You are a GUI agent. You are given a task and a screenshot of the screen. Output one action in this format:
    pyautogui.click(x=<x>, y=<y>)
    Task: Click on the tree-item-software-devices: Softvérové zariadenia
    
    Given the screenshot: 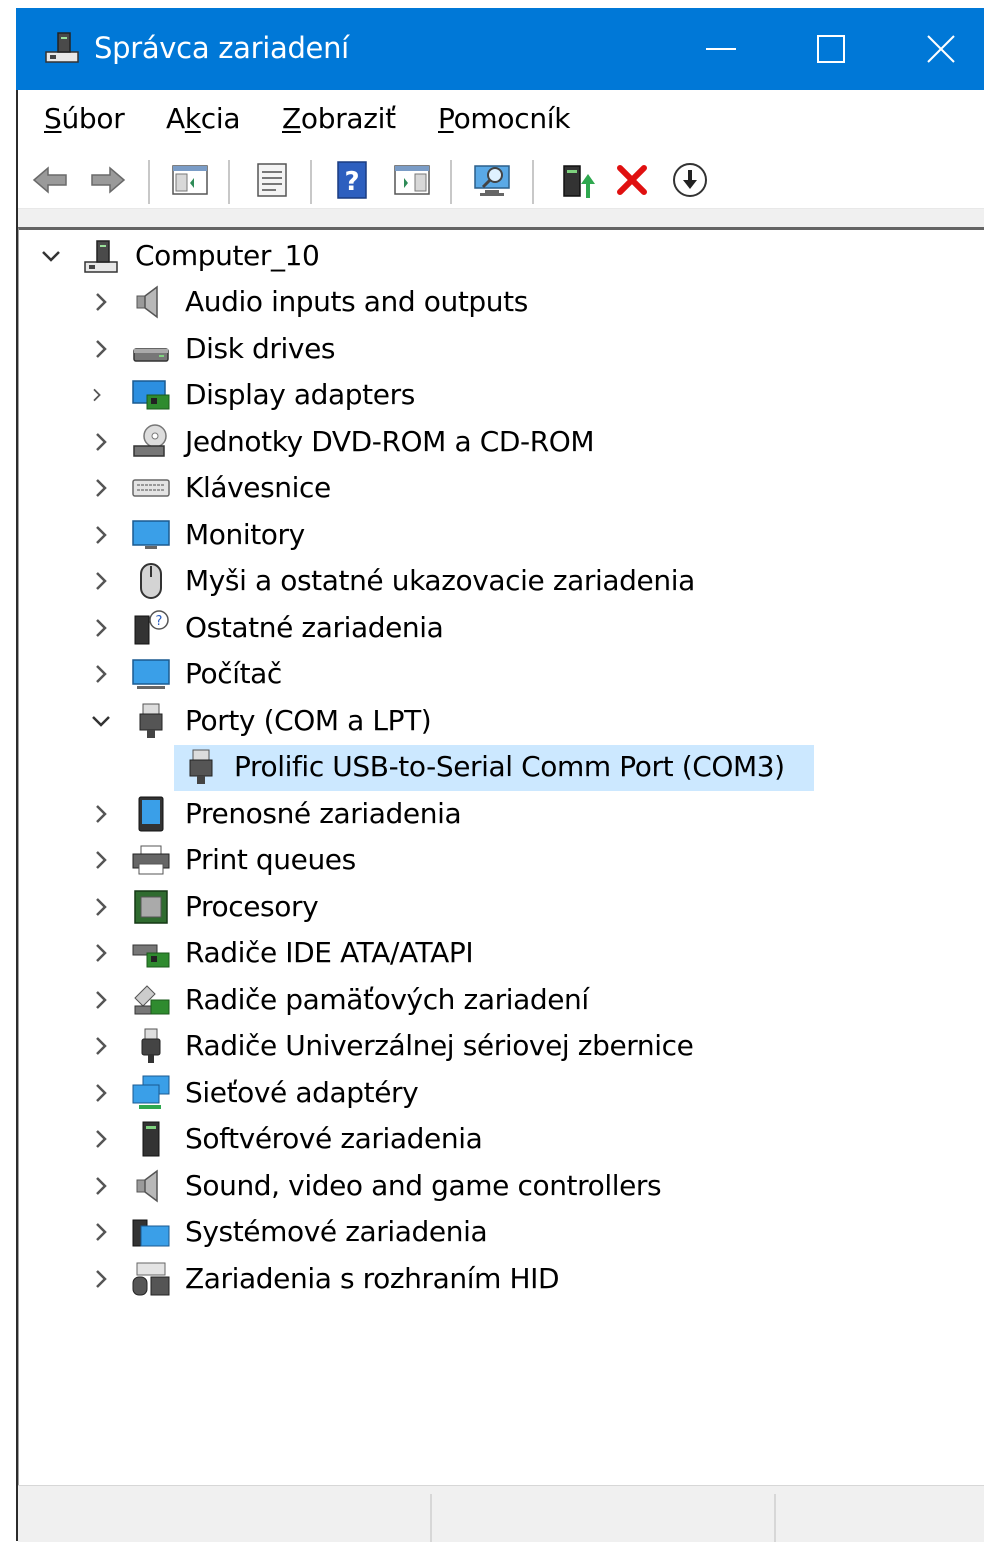 What is the action you would take?
    pyautogui.click(x=499, y=1139)
    